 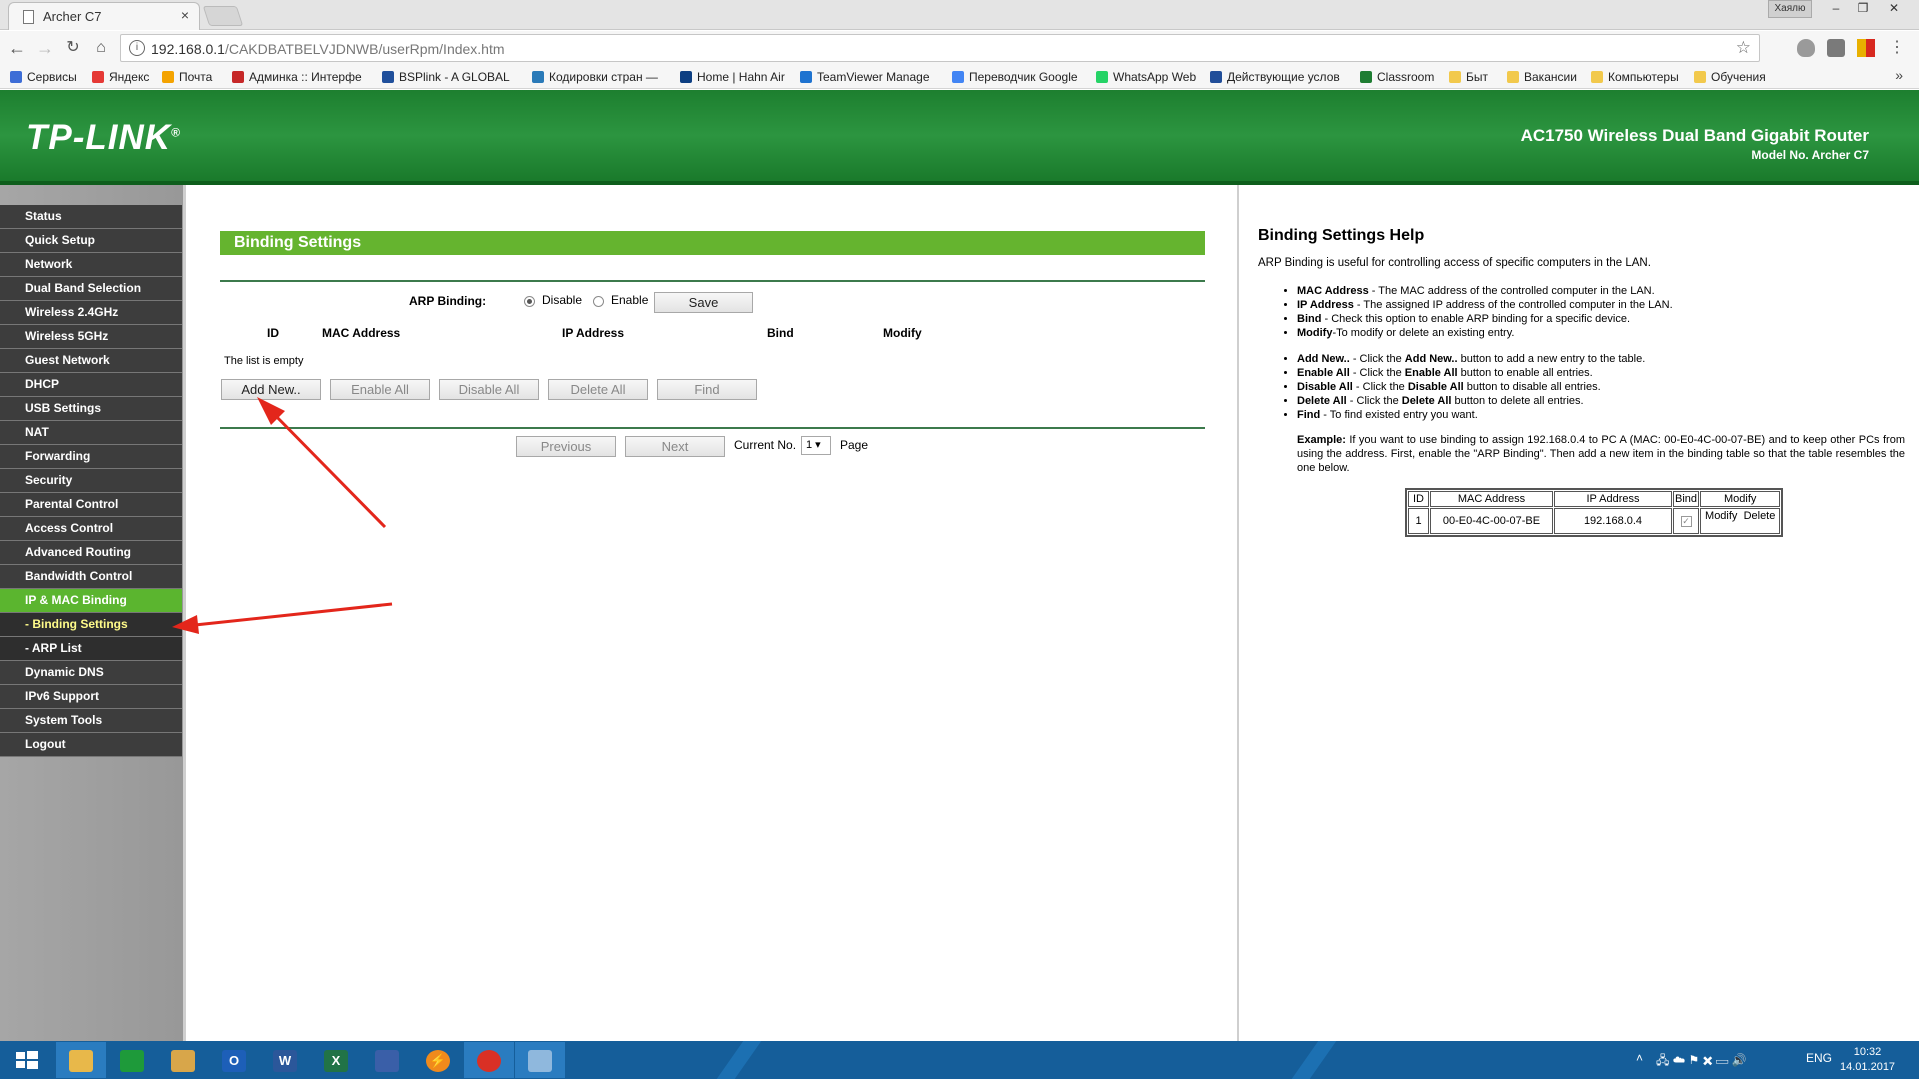 I want to click on taskbar-lightning-app: ⚡, so click(x=438, y=1060).